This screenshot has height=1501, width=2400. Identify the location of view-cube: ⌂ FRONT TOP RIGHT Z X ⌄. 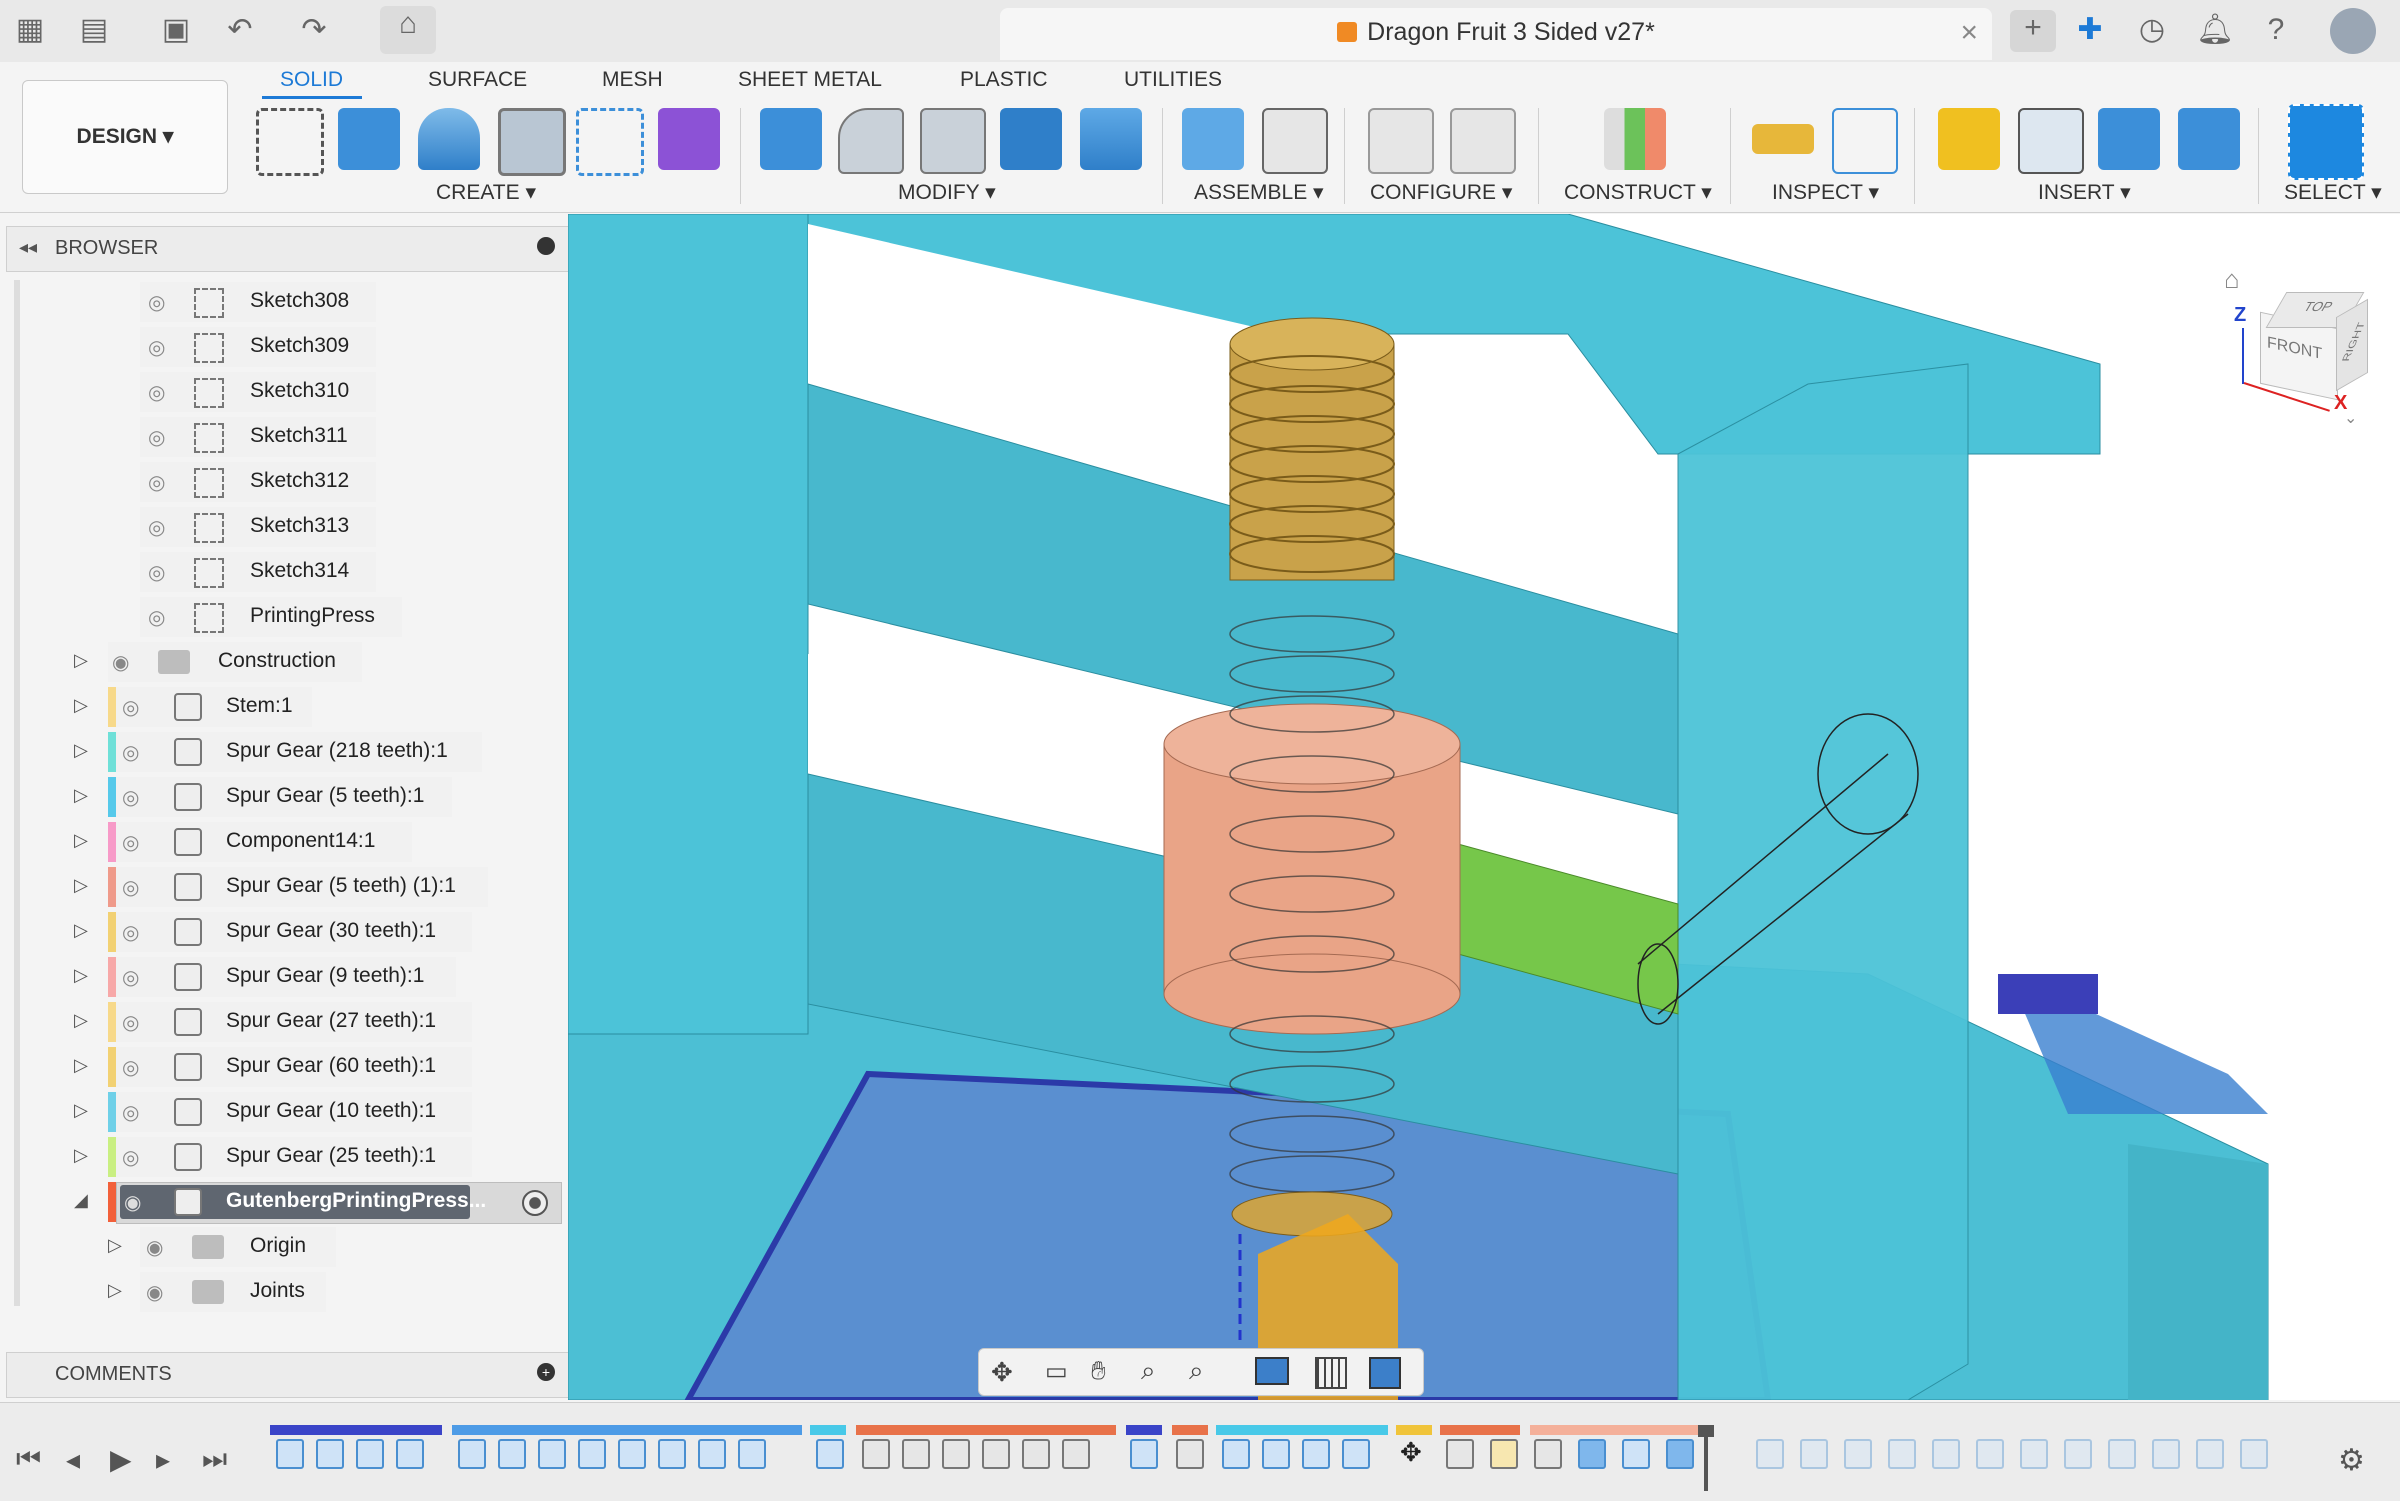
(2293, 345).